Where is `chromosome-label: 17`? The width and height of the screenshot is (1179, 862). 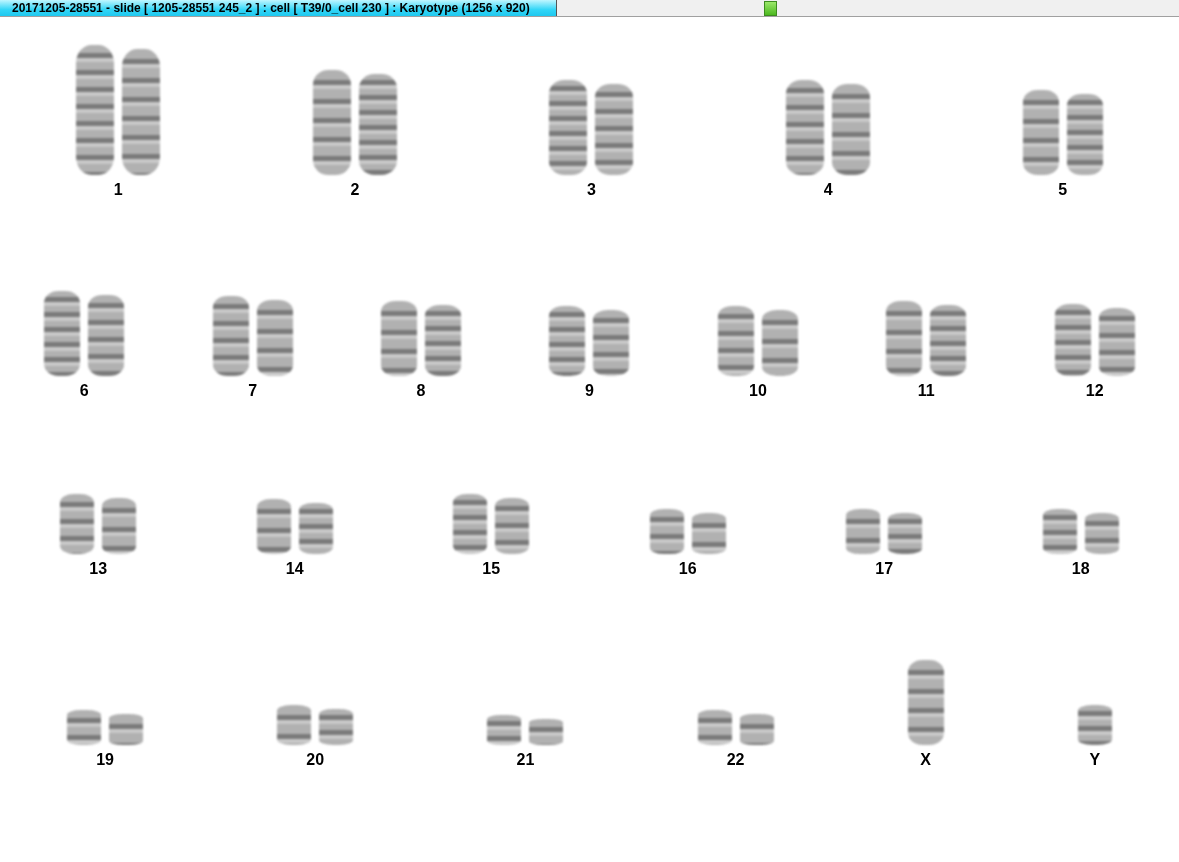 chromosome-label: 17 is located at coordinates (884, 569).